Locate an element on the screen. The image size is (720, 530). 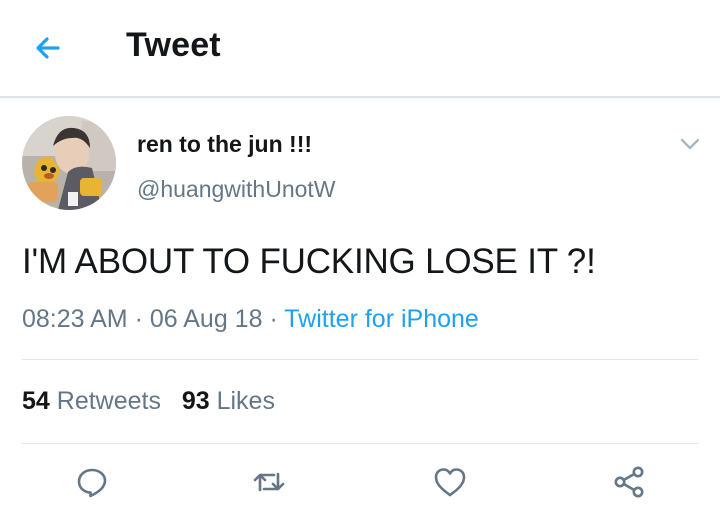
tweet-date: 06 Aug 18 is located at coordinates (206, 319).